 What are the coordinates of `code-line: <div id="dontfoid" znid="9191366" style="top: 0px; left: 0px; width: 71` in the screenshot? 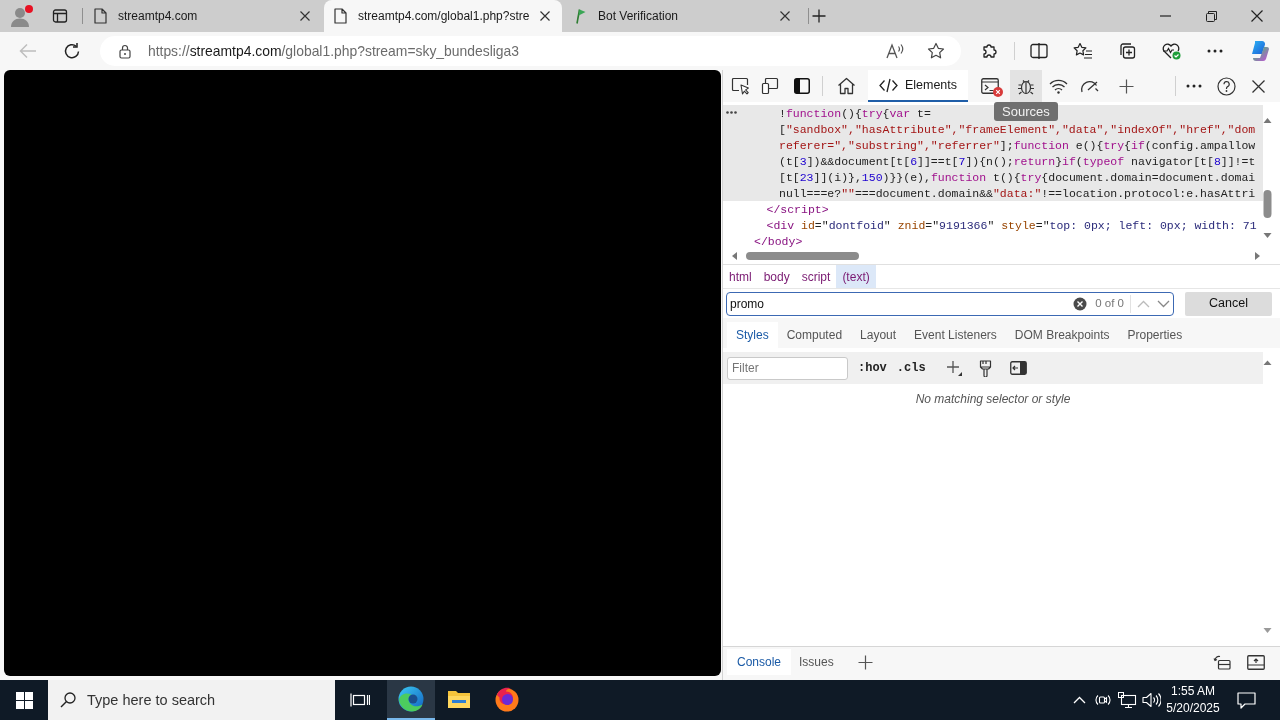 It's located at (1011, 225).